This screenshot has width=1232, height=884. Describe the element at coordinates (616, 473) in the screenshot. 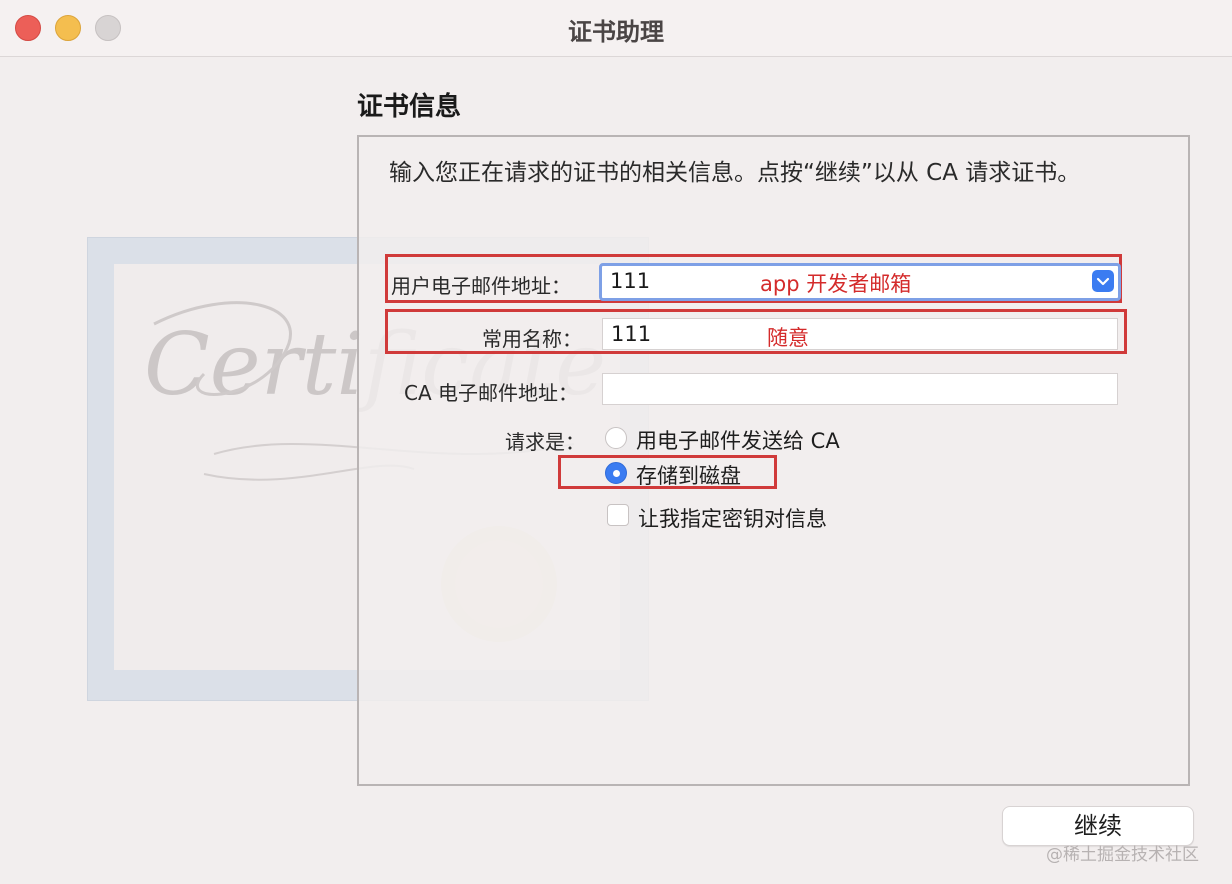

I see `radio-save-to-disk` at that location.